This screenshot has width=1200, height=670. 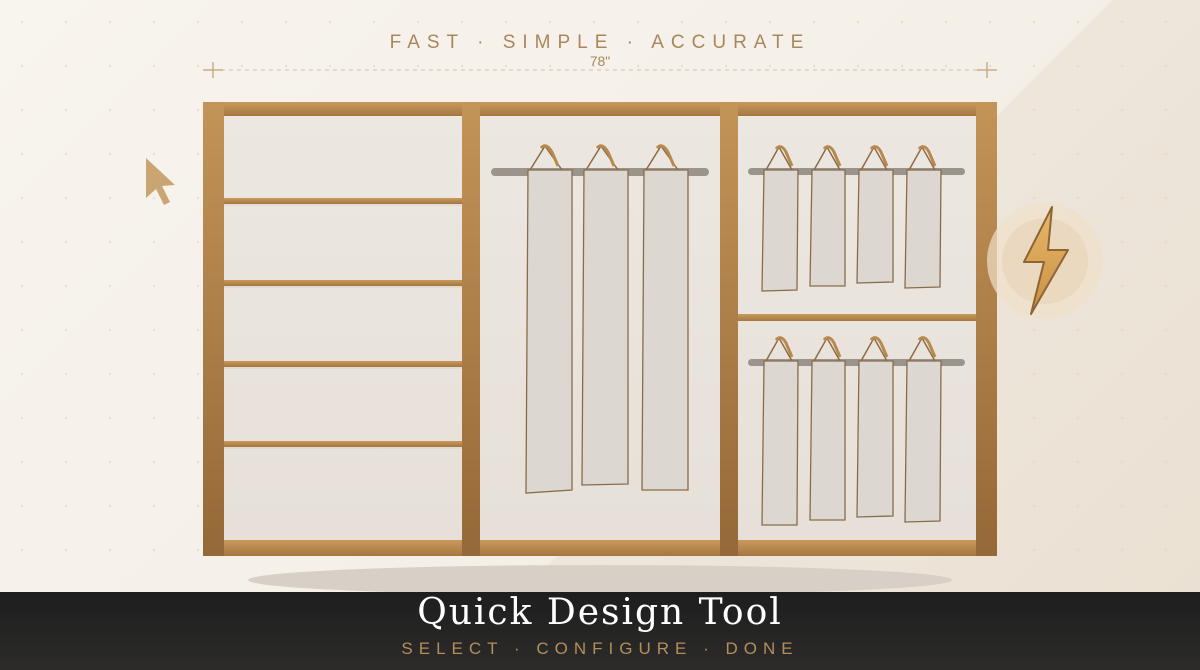 What do you see at coordinates (213, 329) in the screenshot?
I see `left-post` at bounding box center [213, 329].